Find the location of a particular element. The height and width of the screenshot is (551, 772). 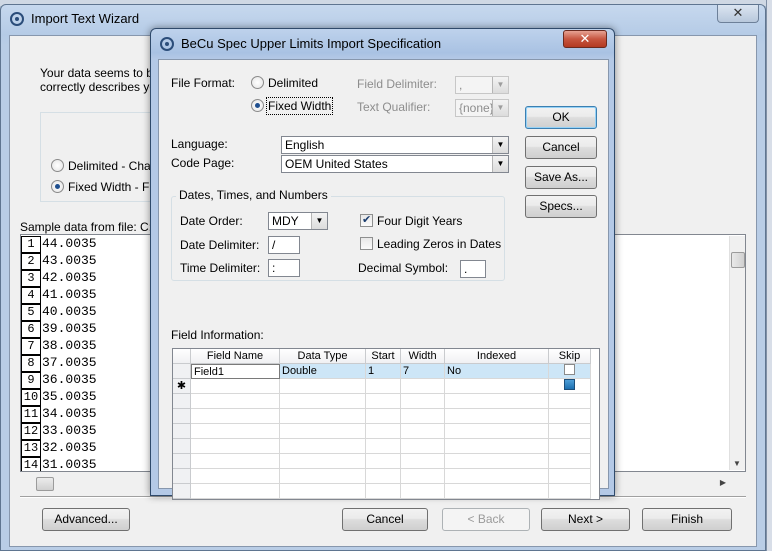

vertical-scrollbar: ▼ is located at coordinates (737, 353).